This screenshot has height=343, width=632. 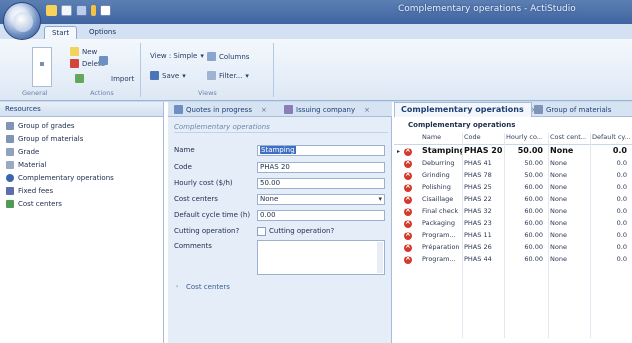 What do you see at coordinates (42, 67) in the screenshot?
I see `general-panel` at bounding box center [42, 67].